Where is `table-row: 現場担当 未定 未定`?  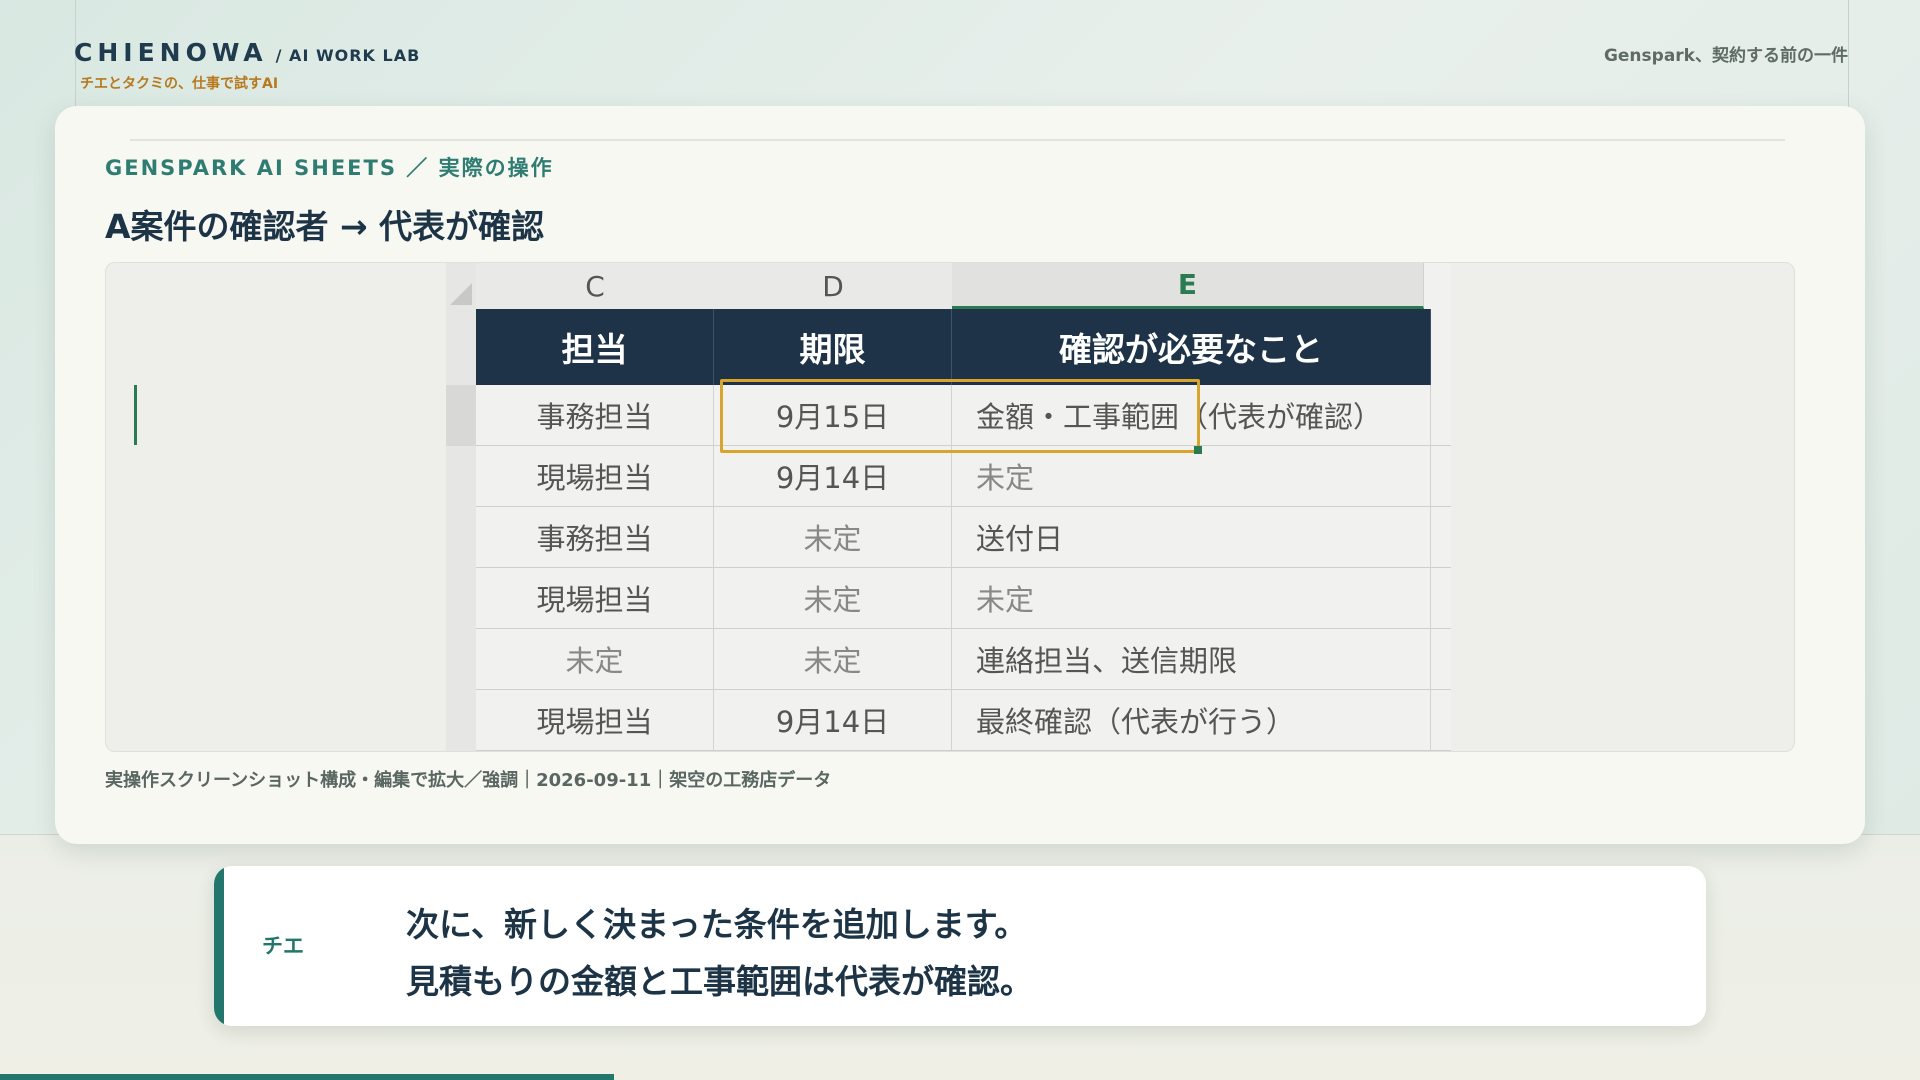 table-row: 現場担当 未定 未定 is located at coordinates (963, 598).